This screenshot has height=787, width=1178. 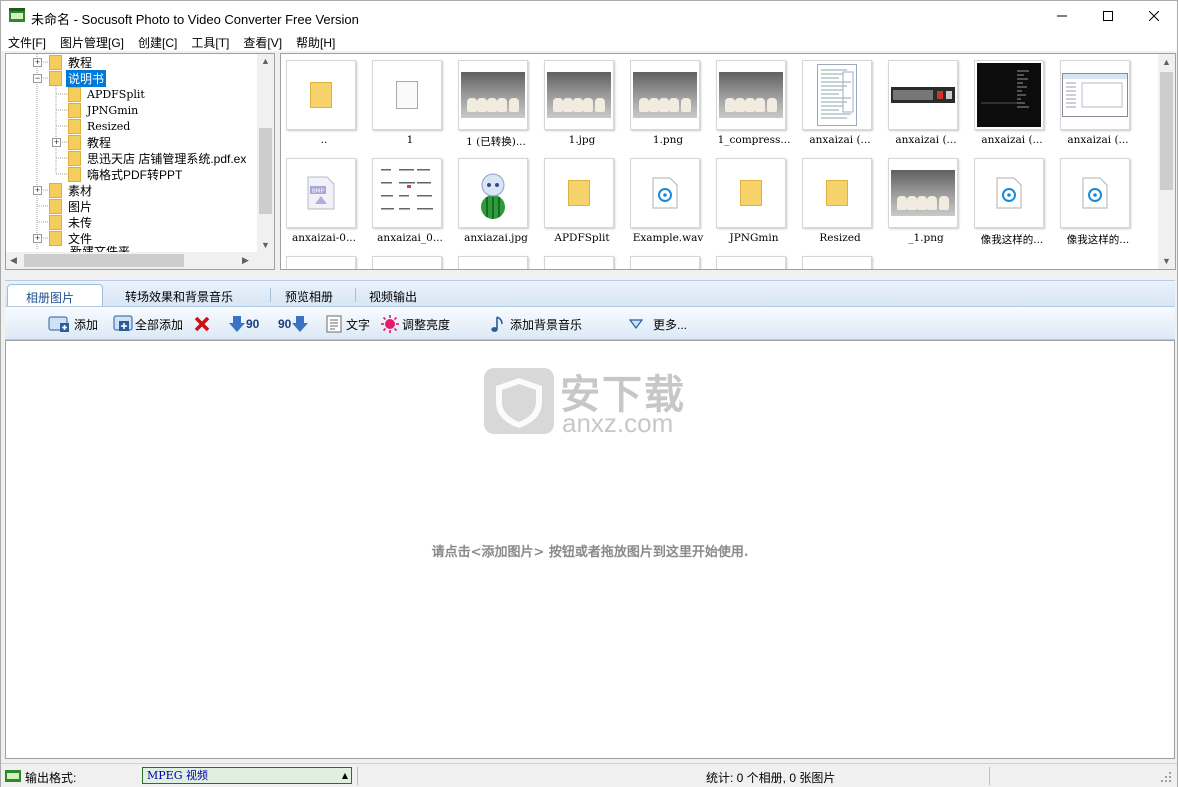 What do you see at coordinates (262, 41) in the screenshot?
I see `menu-view: 查看[V]` at bounding box center [262, 41].